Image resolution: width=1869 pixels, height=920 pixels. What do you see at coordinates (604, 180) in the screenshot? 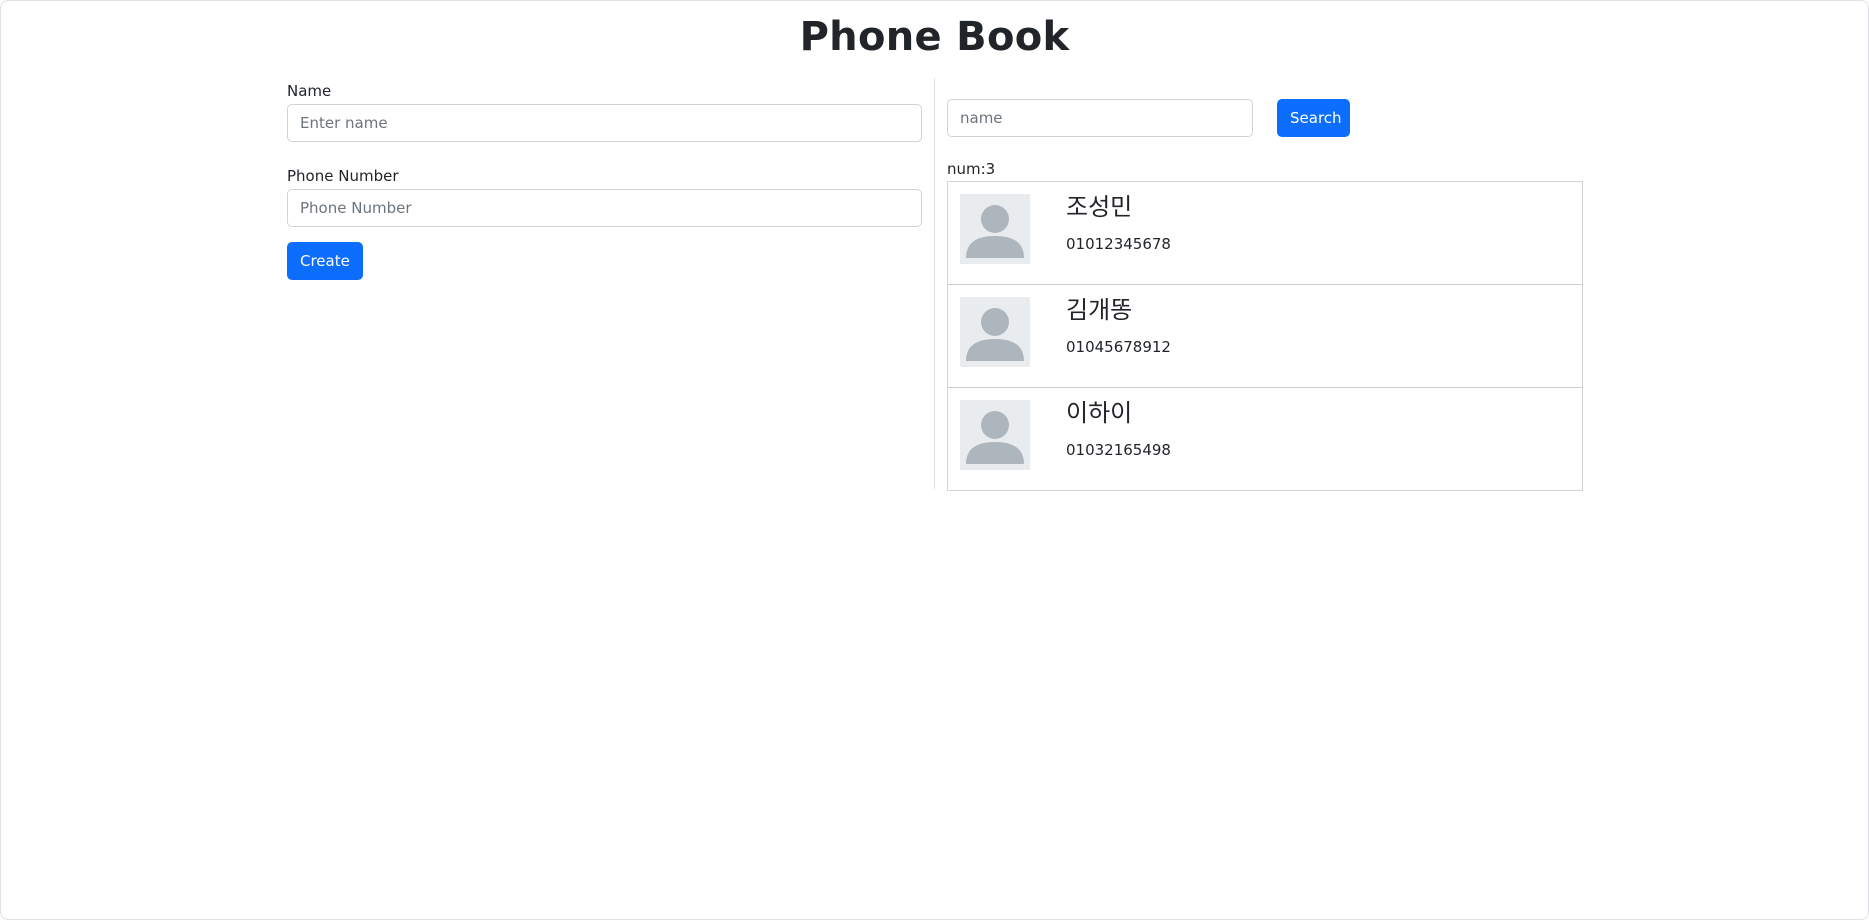
I see `create-contact-form: Name Phone Number Create` at bounding box center [604, 180].